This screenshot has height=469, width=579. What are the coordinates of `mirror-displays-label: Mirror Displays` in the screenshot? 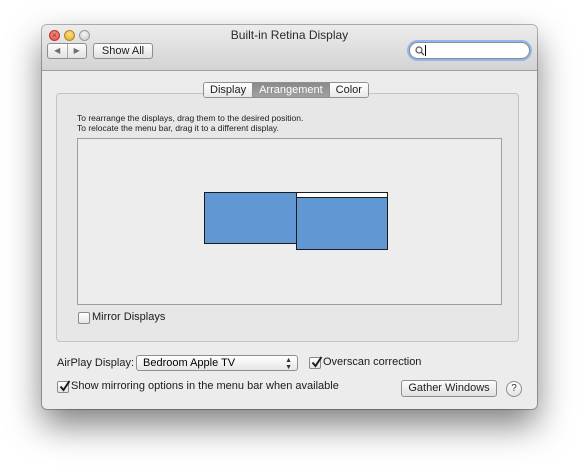 It's located at (129, 317).